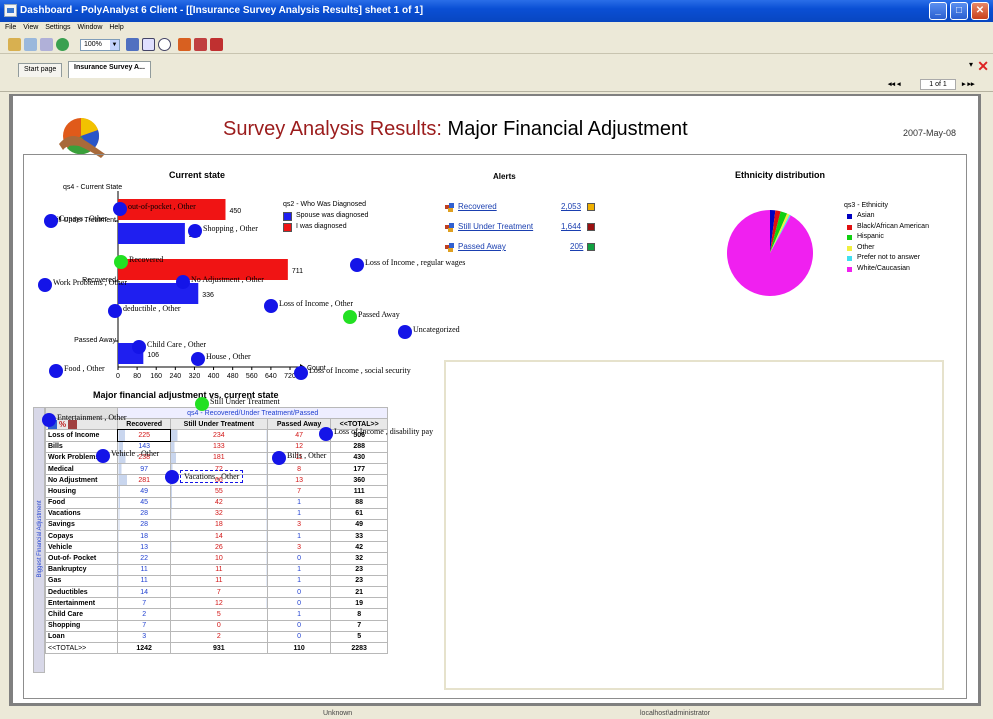  What do you see at coordinates (959, 11) in the screenshot?
I see `maximize-button: □` at bounding box center [959, 11].